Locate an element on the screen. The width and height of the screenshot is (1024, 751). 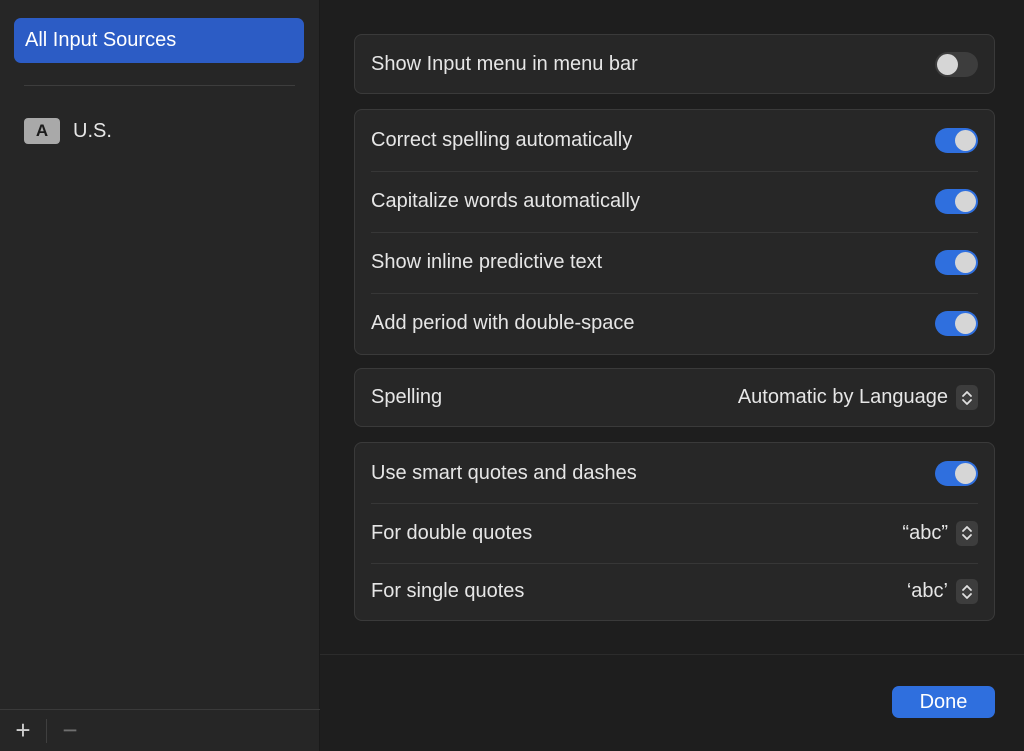
sidebar-item-us: A U.S. is located at coordinates (68, 131).